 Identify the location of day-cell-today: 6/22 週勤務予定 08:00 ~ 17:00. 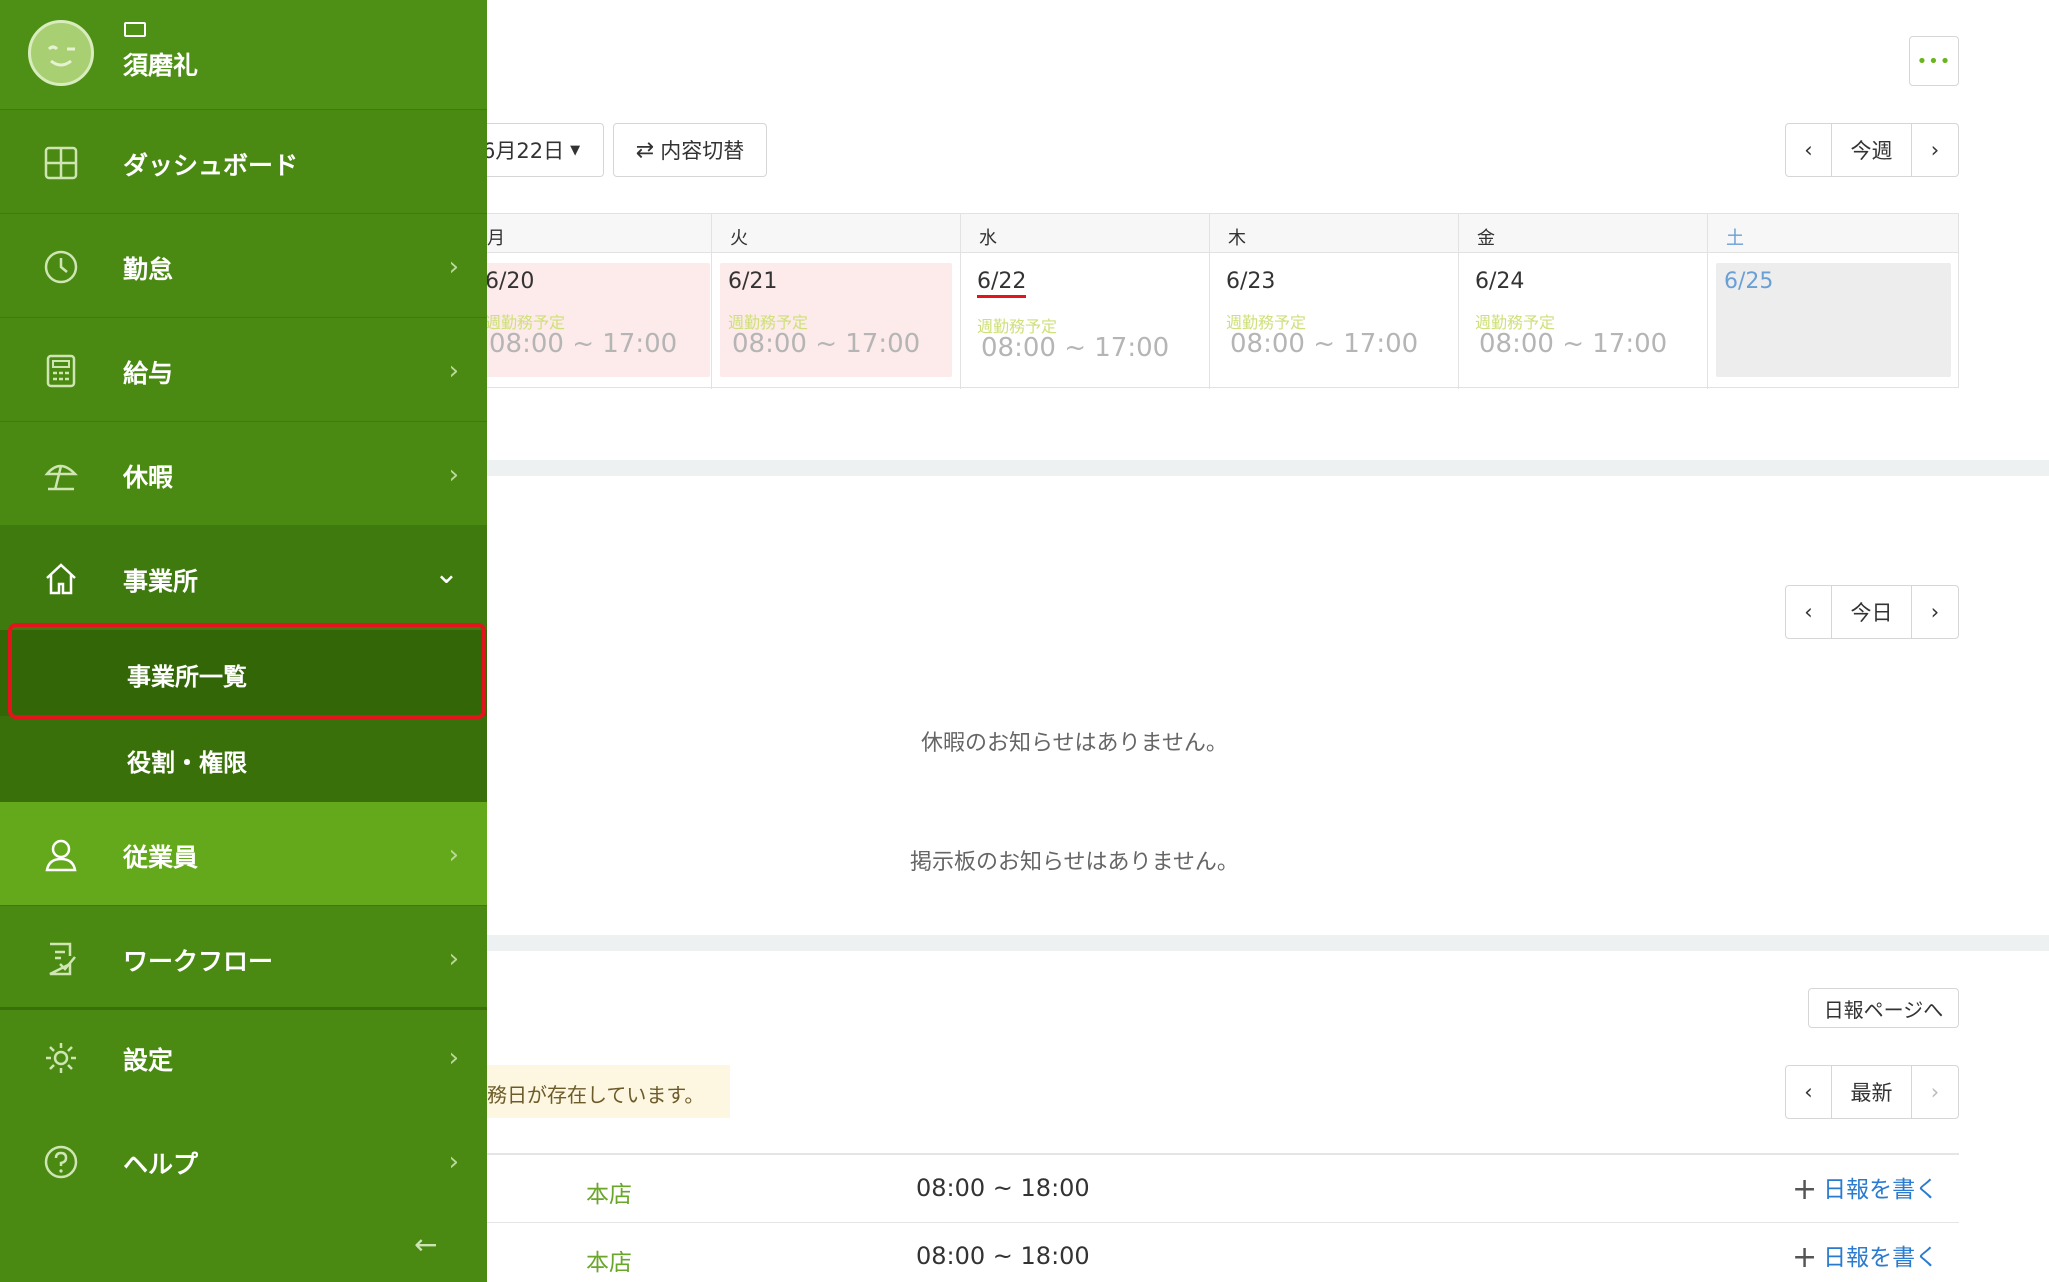
(1085, 320).